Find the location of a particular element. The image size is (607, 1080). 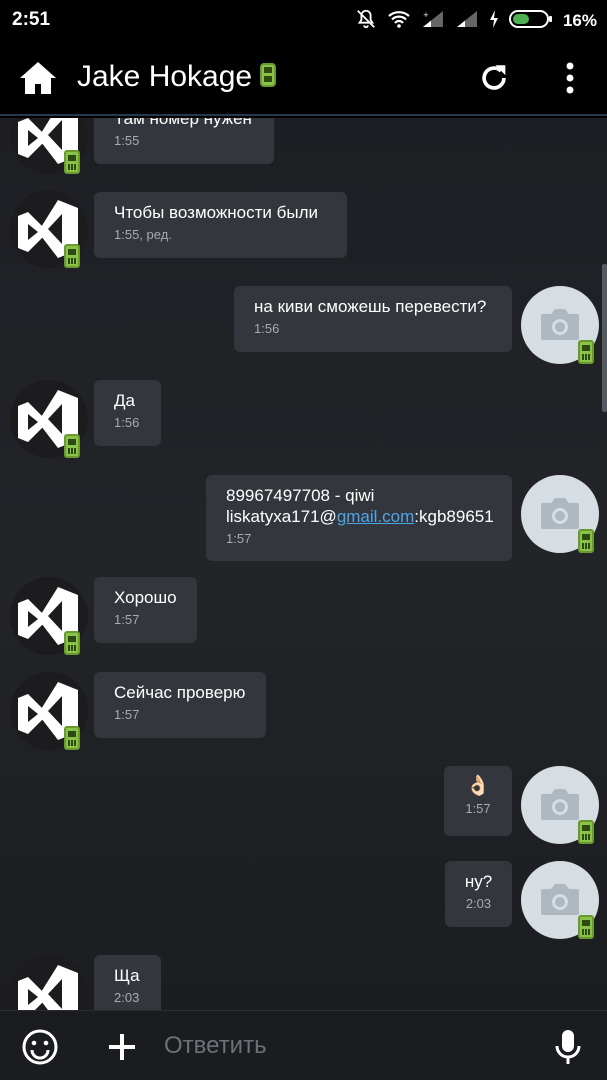

home-icon is located at coordinates (38, 78).